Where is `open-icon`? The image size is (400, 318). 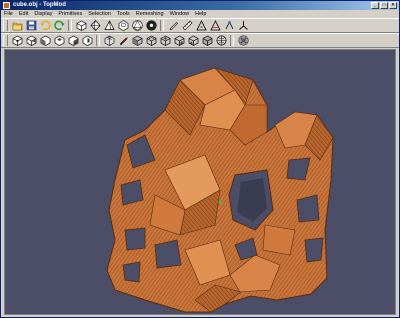 open-icon is located at coordinates (17, 26).